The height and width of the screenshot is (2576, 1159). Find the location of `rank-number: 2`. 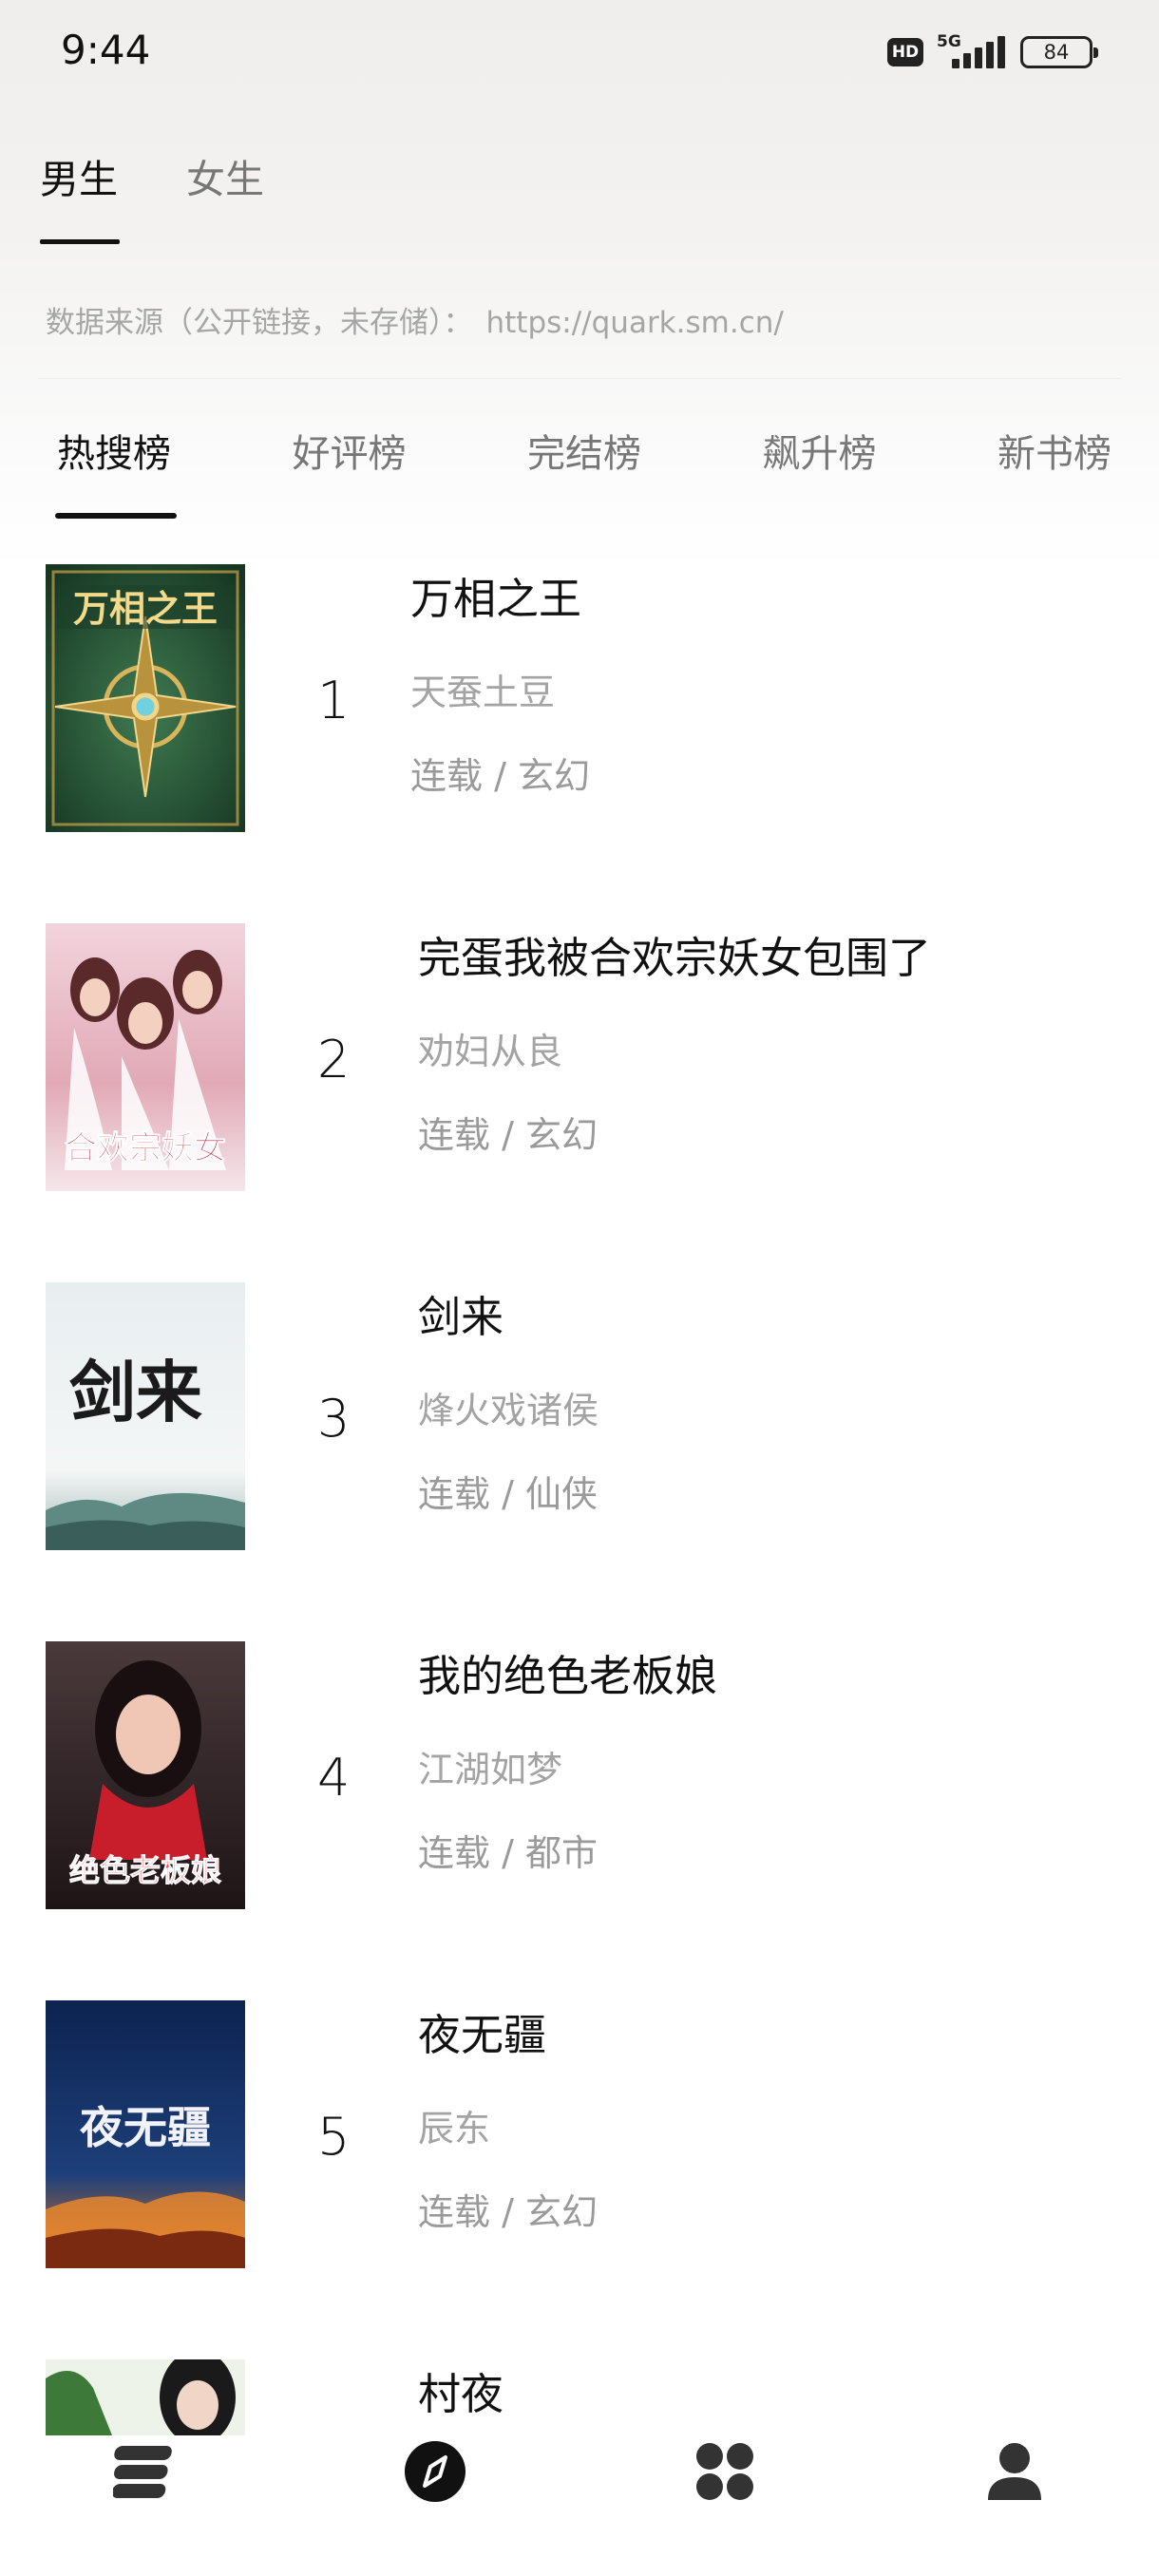

rank-number: 2 is located at coordinates (334, 1059).